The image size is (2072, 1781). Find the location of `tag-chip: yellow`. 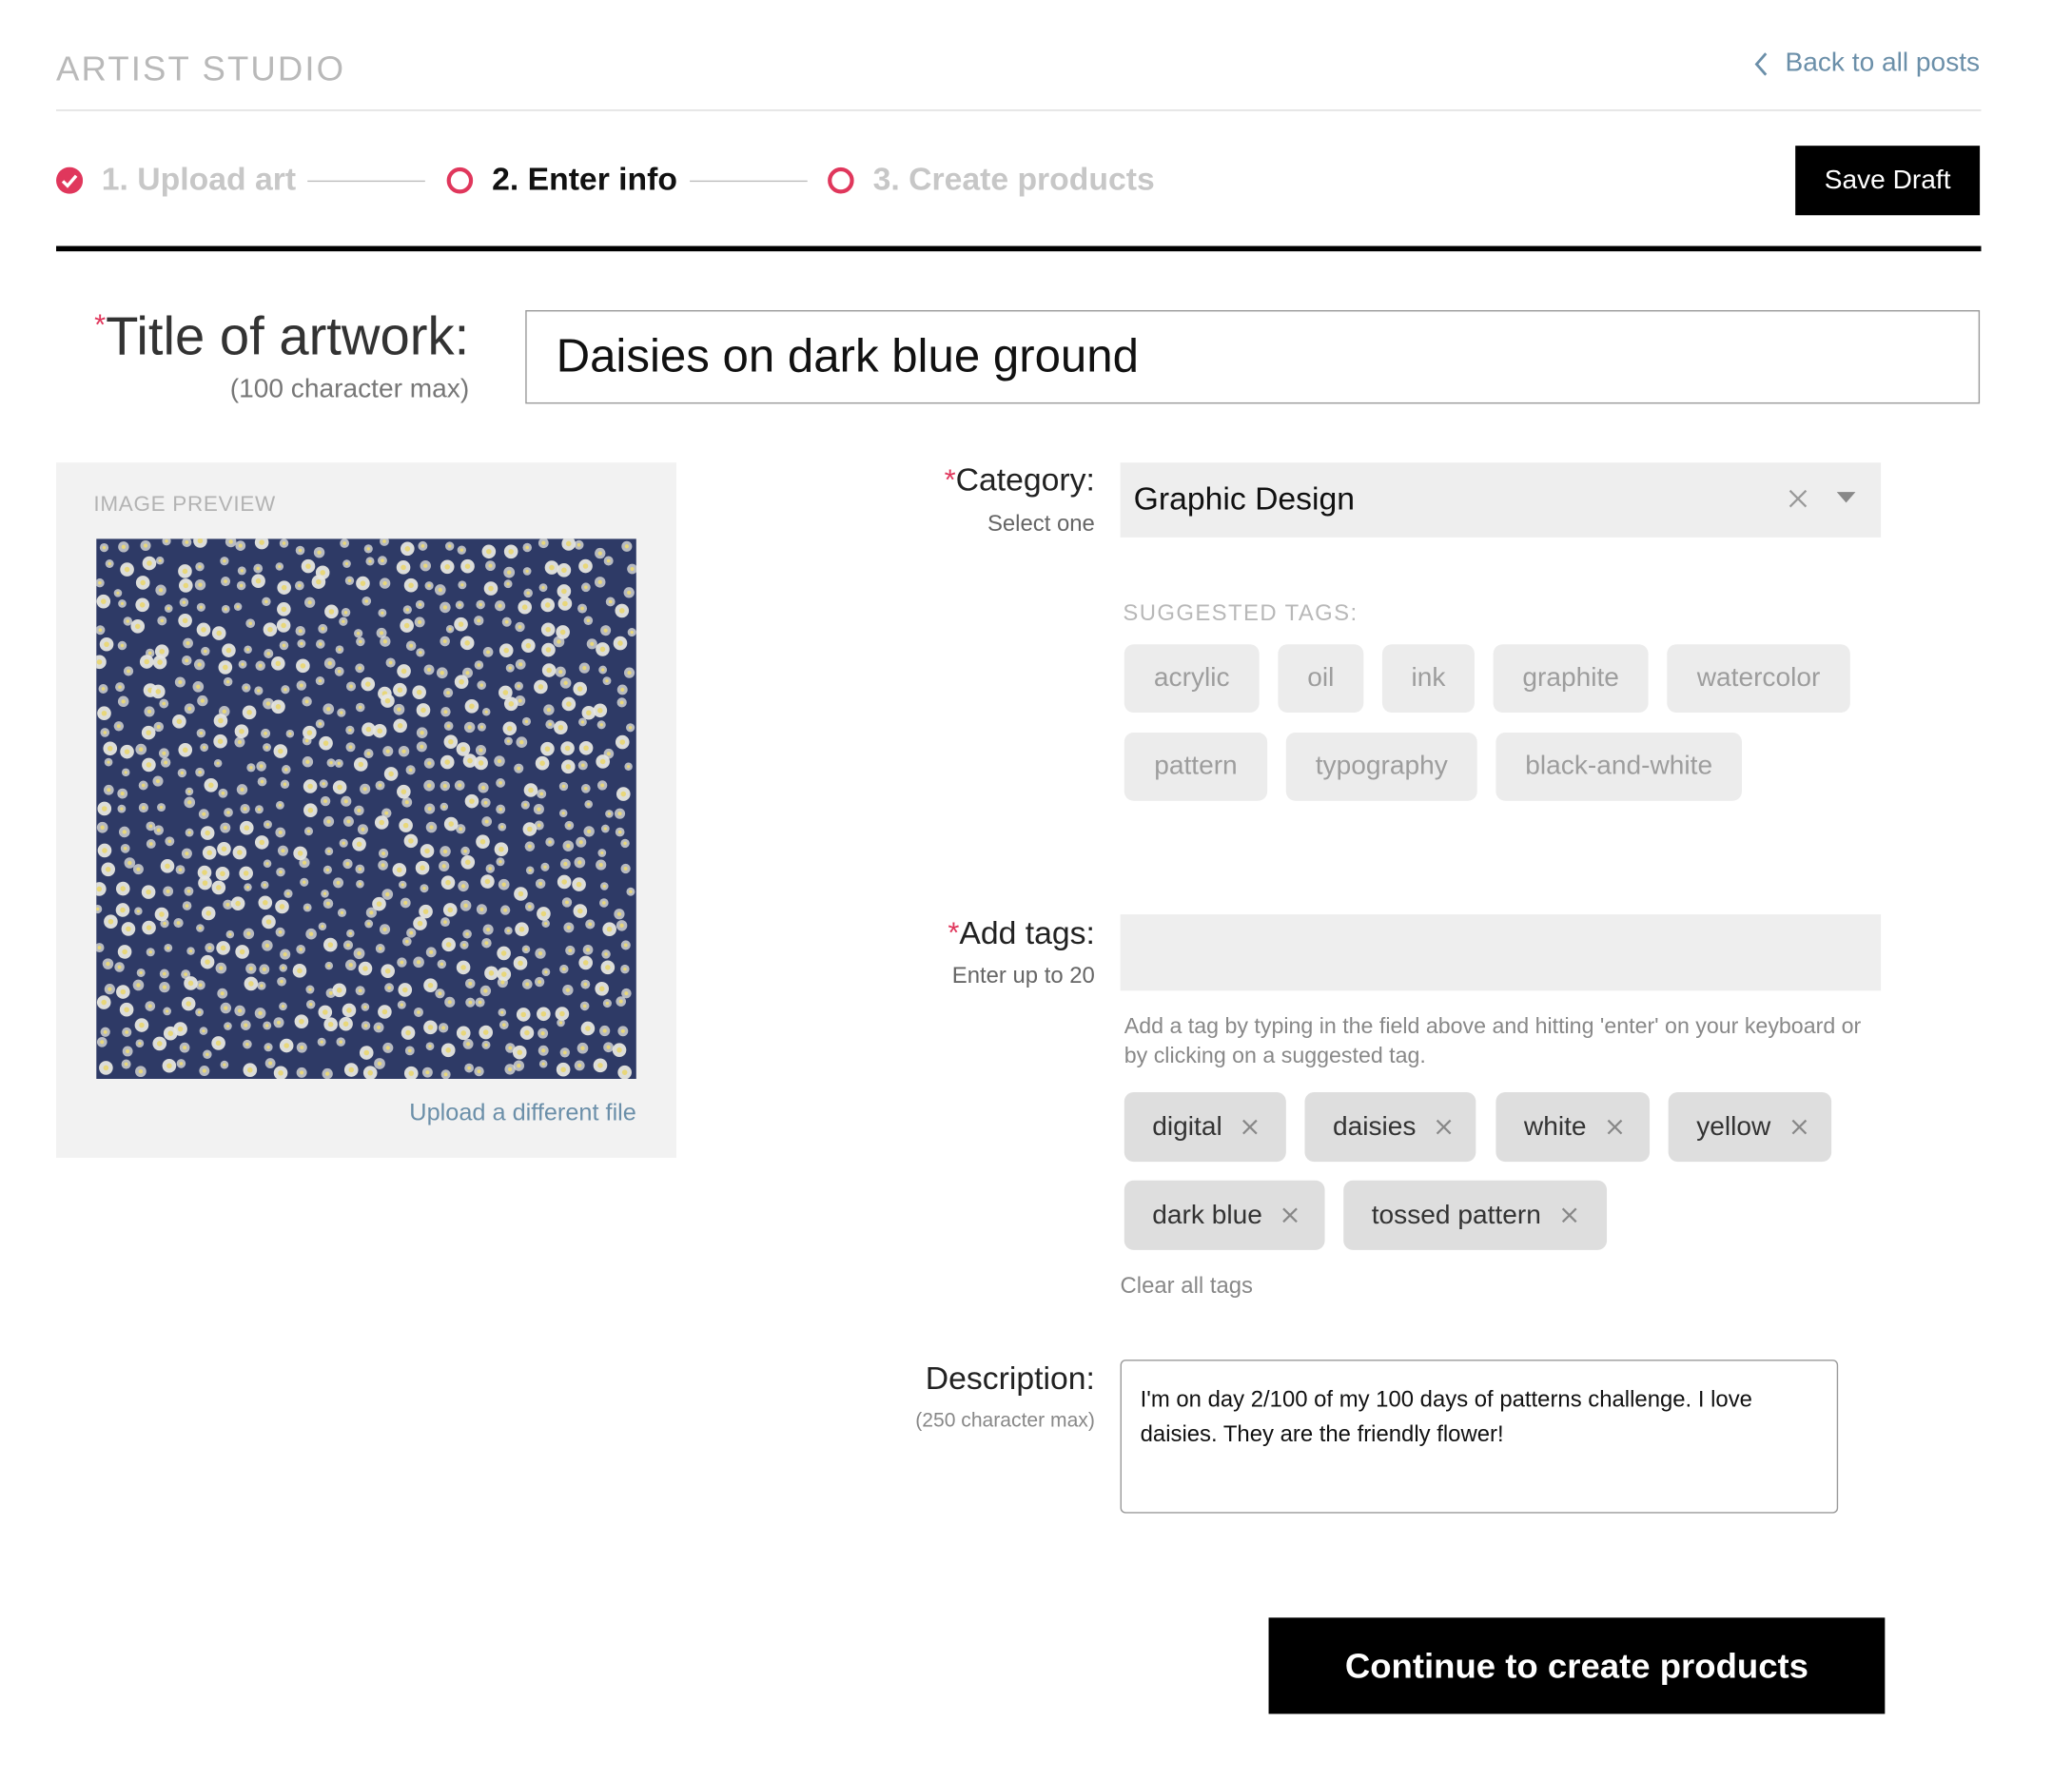

tag-chip: yellow is located at coordinates (1750, 1127).